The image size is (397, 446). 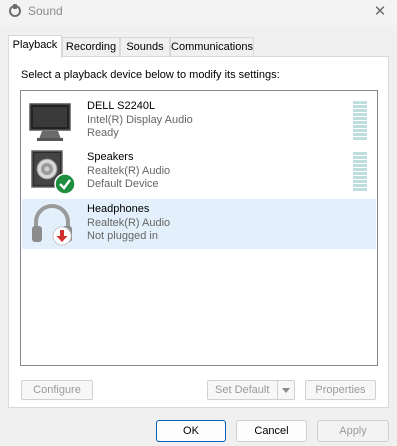 What do you see at coordinates (35, 46) in the screenshot?
I see `tab-playback: Playback` at bounding box center [35, 46].